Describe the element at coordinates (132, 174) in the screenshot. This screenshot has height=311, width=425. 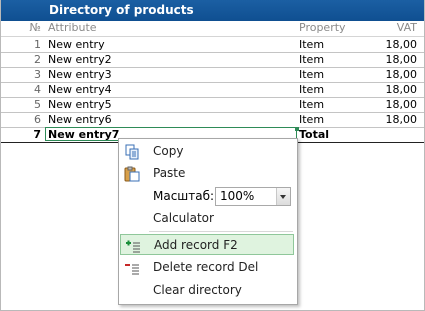
I see `paste-icon` at that location.